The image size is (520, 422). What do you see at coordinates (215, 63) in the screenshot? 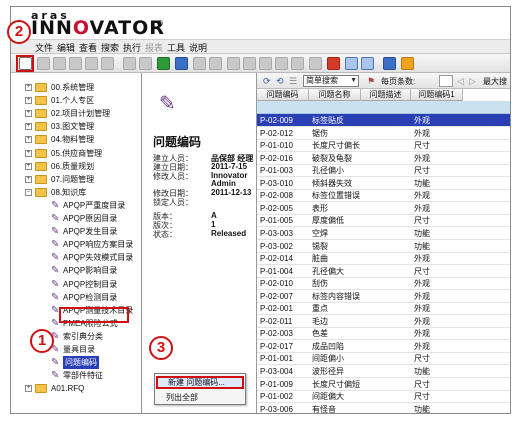
I see `unlock-button` at bounding box center [215, 63].